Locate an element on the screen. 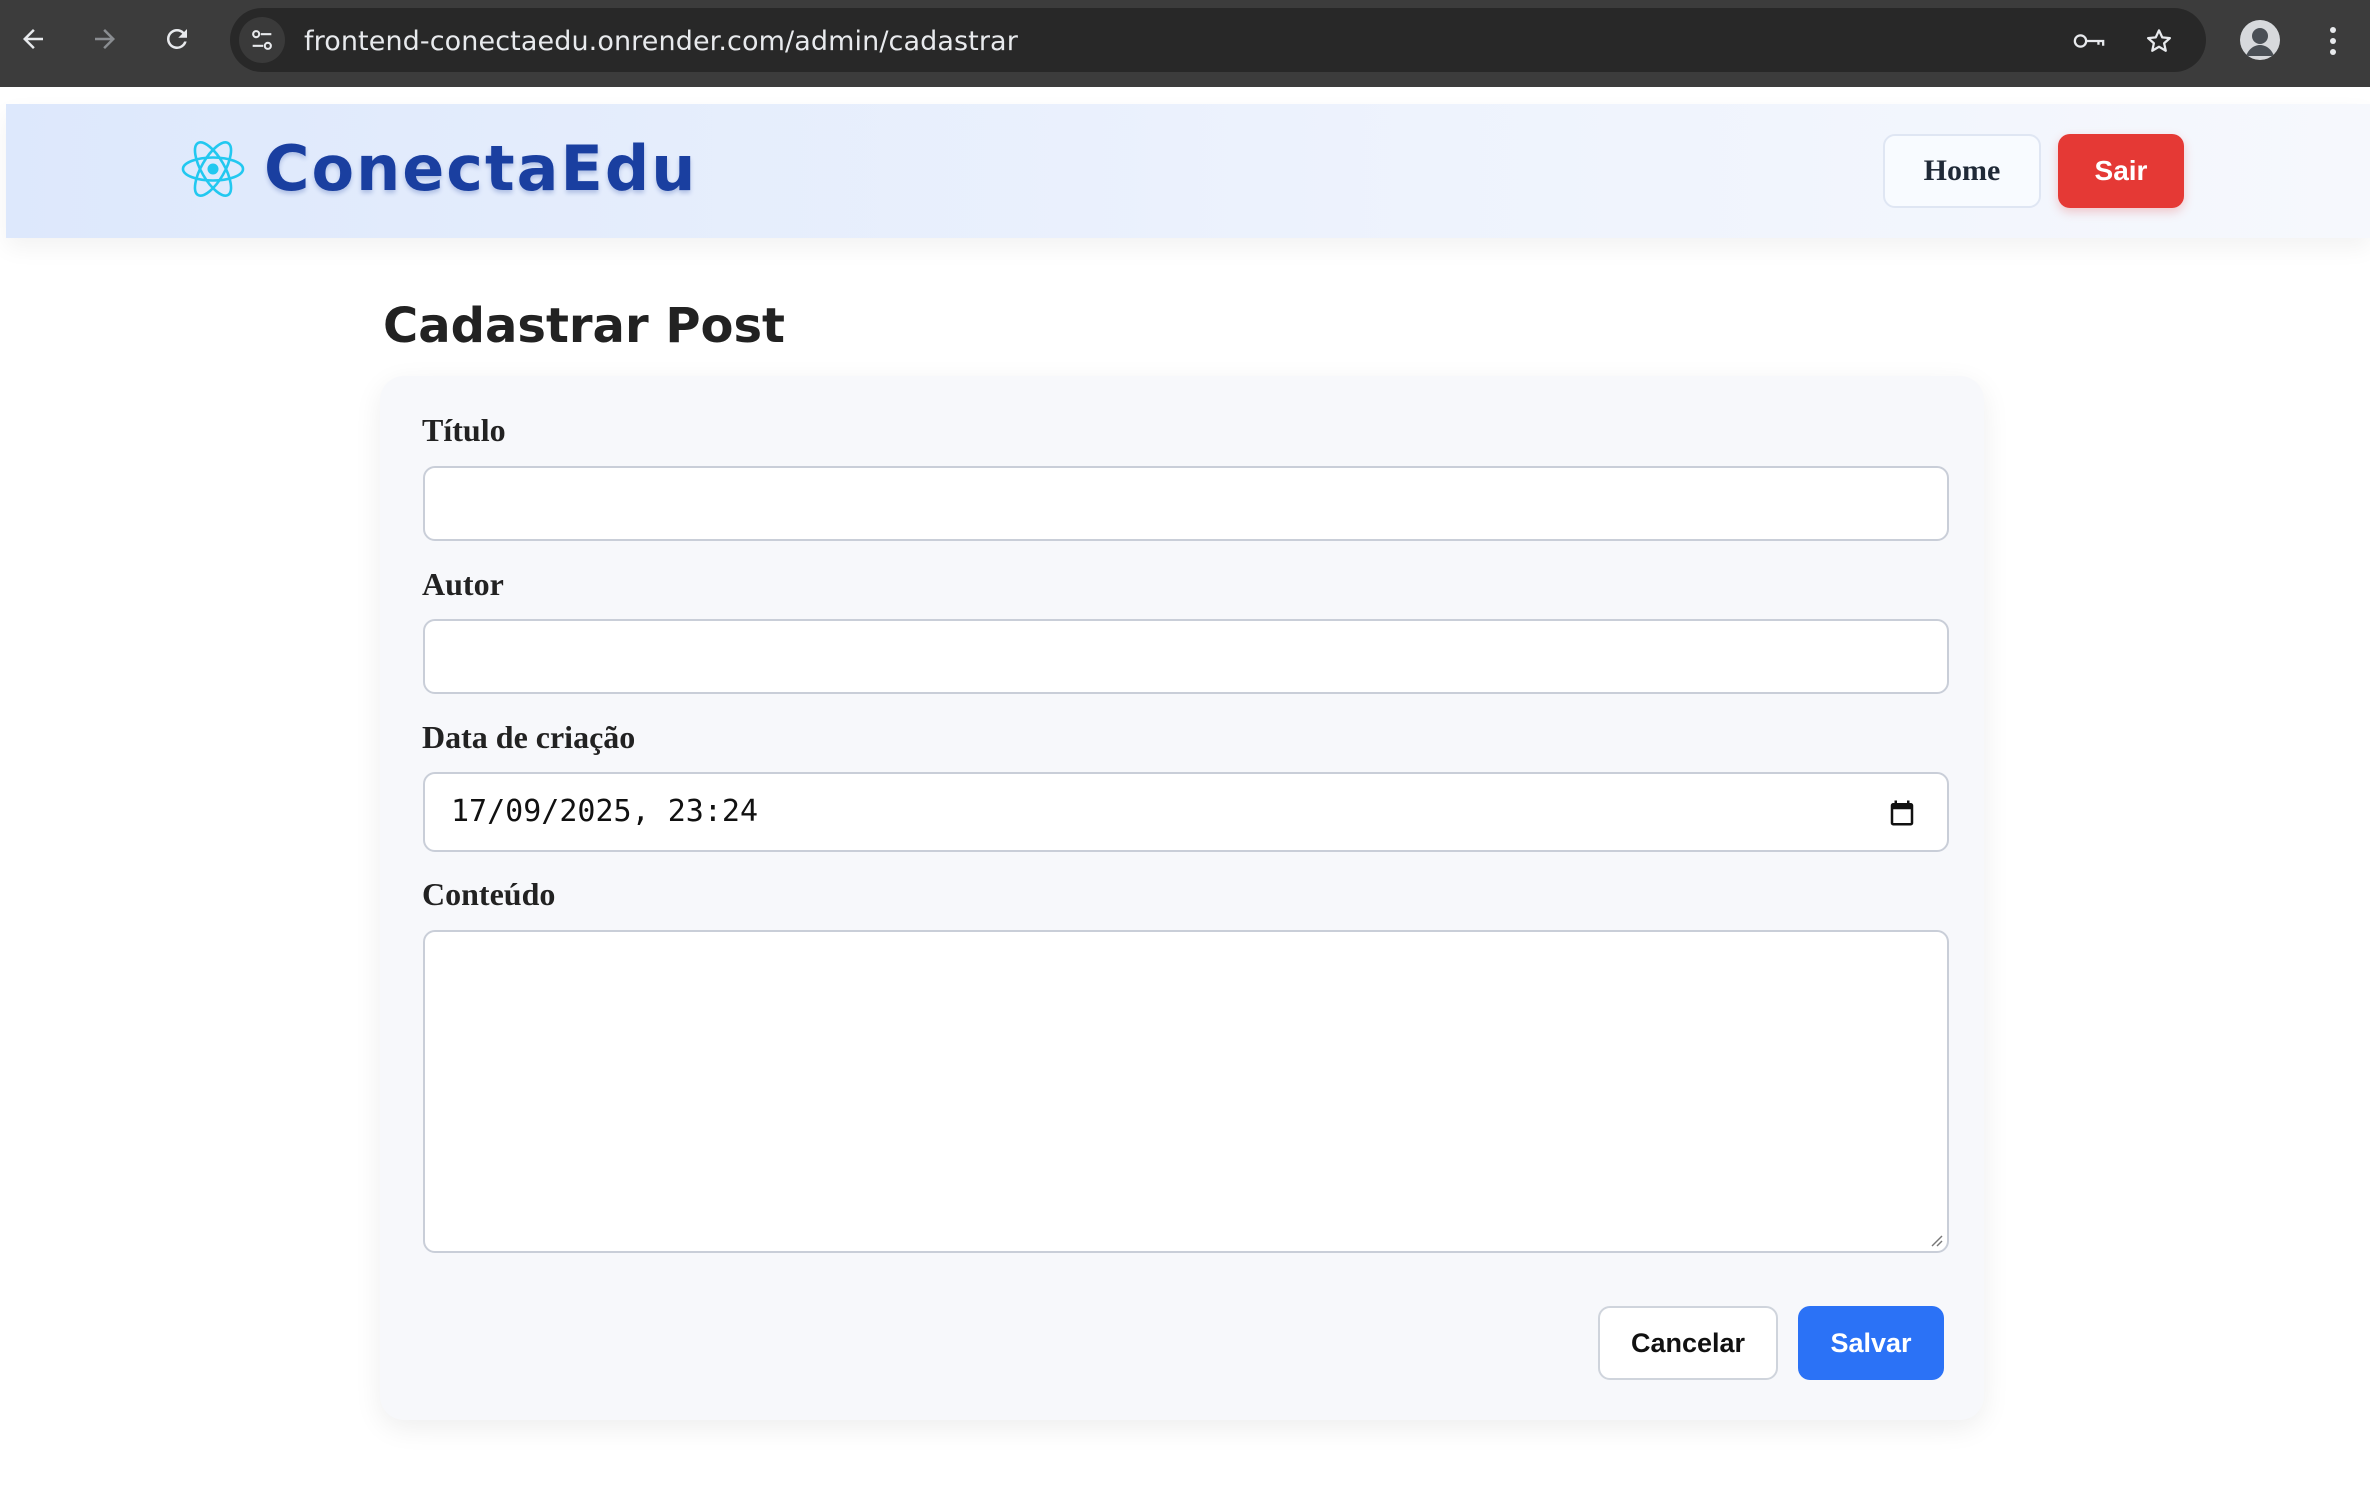 The height and width of the screenshot is (1486, 2370). password-manager-button is located at coordinates (2089, 41).